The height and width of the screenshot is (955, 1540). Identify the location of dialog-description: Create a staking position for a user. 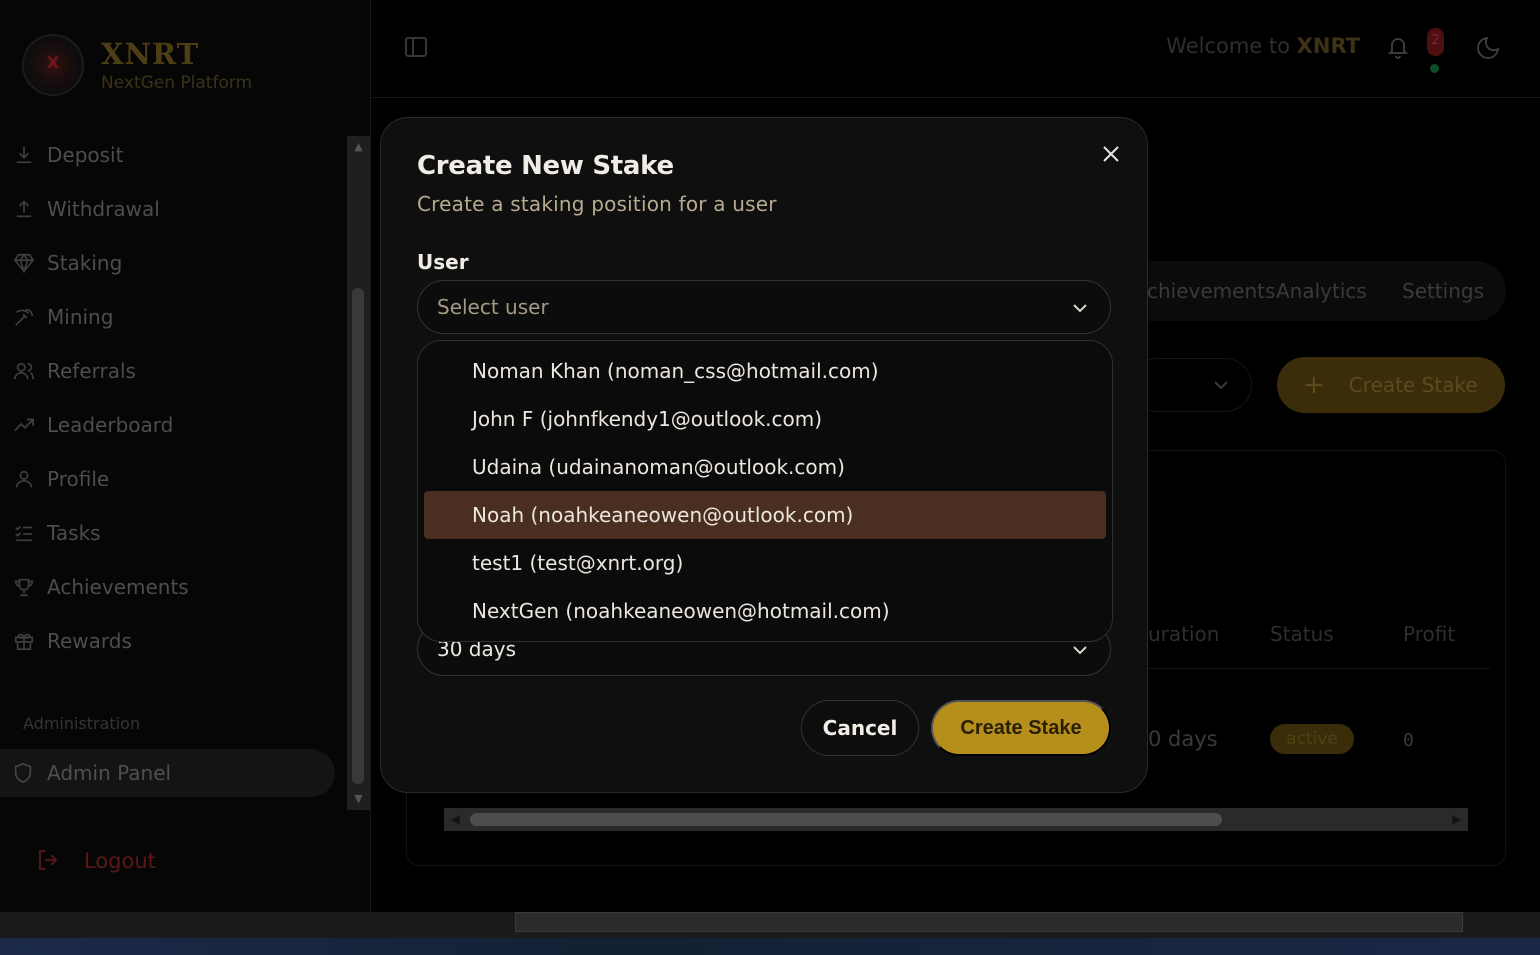
(597, 204).